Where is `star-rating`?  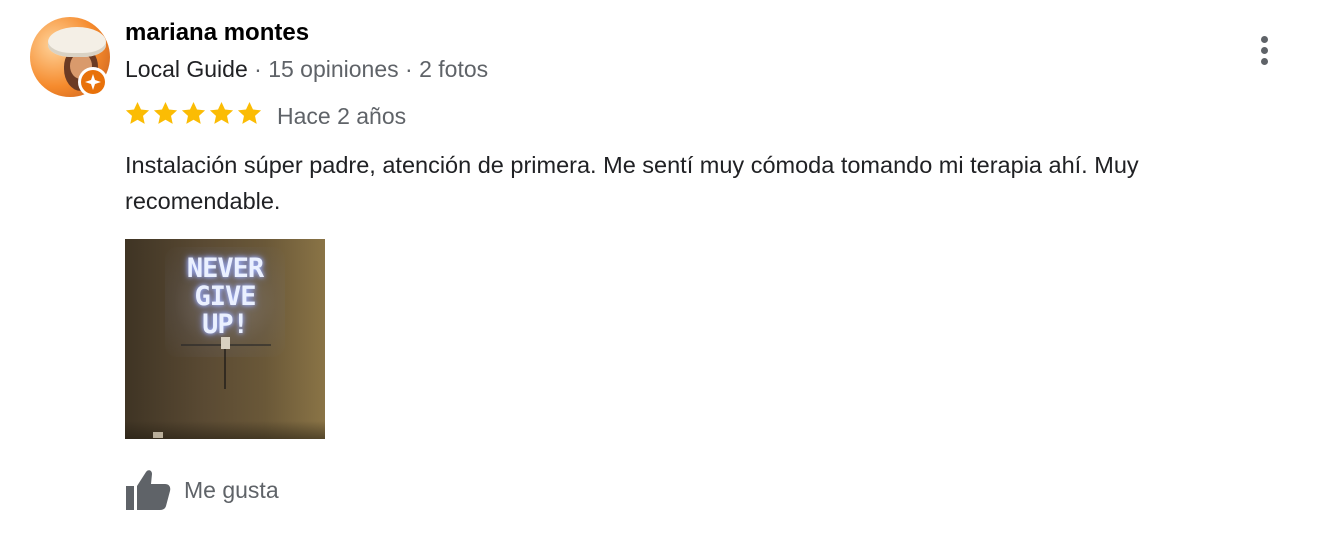
star-rating is located at coordinates (193, 114).